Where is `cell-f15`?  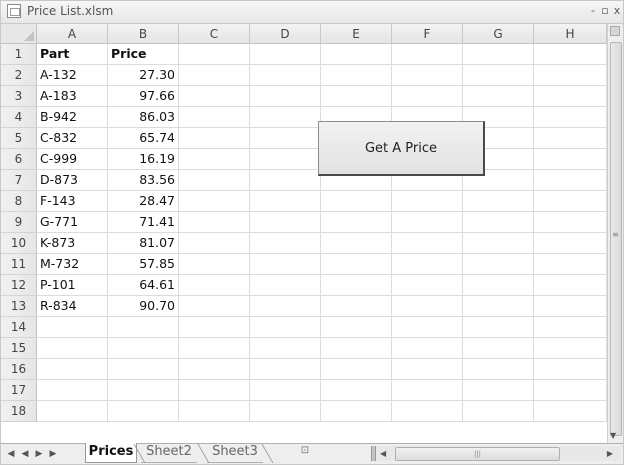
cell-f15 is located at coordinates (427, 348).